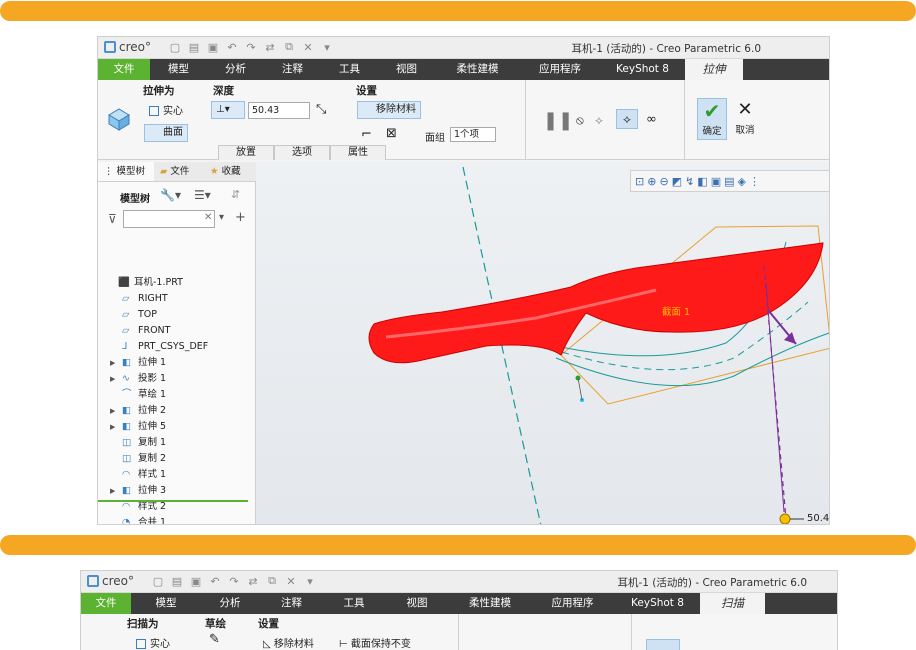 The image size is (916, 650). I want to click on tab-placement: 放置, so click(246, 152).